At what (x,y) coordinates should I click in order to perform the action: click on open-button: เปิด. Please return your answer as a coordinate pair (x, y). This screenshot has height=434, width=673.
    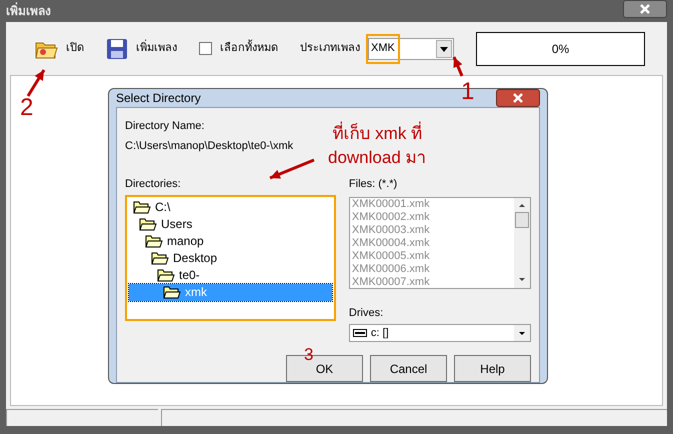
    Looking at the image, I should click on (59, 49).